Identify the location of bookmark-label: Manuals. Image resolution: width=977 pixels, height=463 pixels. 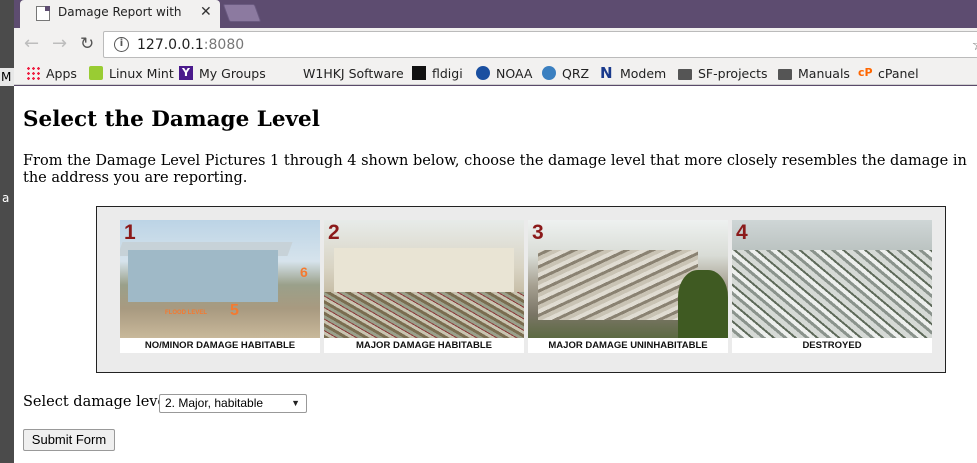
(824, 73).